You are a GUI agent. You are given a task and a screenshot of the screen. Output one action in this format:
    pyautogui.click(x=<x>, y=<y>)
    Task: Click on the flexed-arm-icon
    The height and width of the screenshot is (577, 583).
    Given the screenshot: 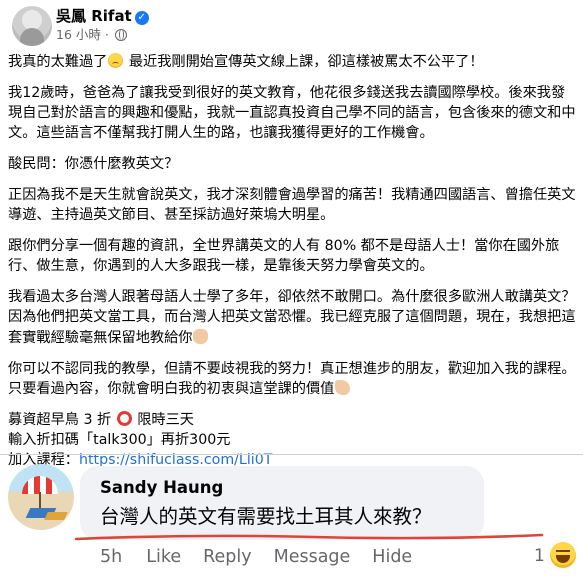 What is the action you would take?
    pyautogui.click(x=343, y=387)
    